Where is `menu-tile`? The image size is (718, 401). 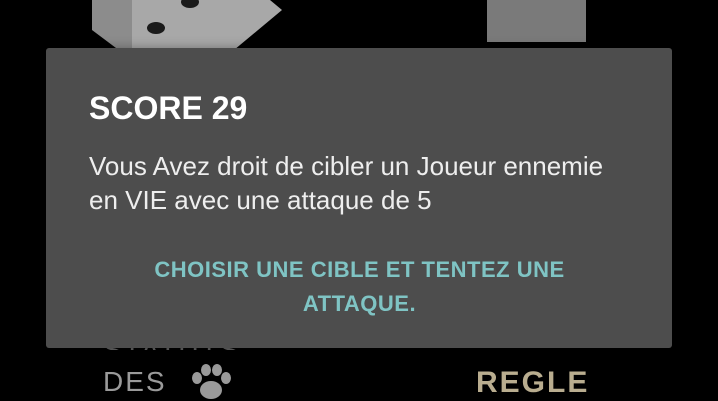 menu-tile is located at coordinates (536, 21).